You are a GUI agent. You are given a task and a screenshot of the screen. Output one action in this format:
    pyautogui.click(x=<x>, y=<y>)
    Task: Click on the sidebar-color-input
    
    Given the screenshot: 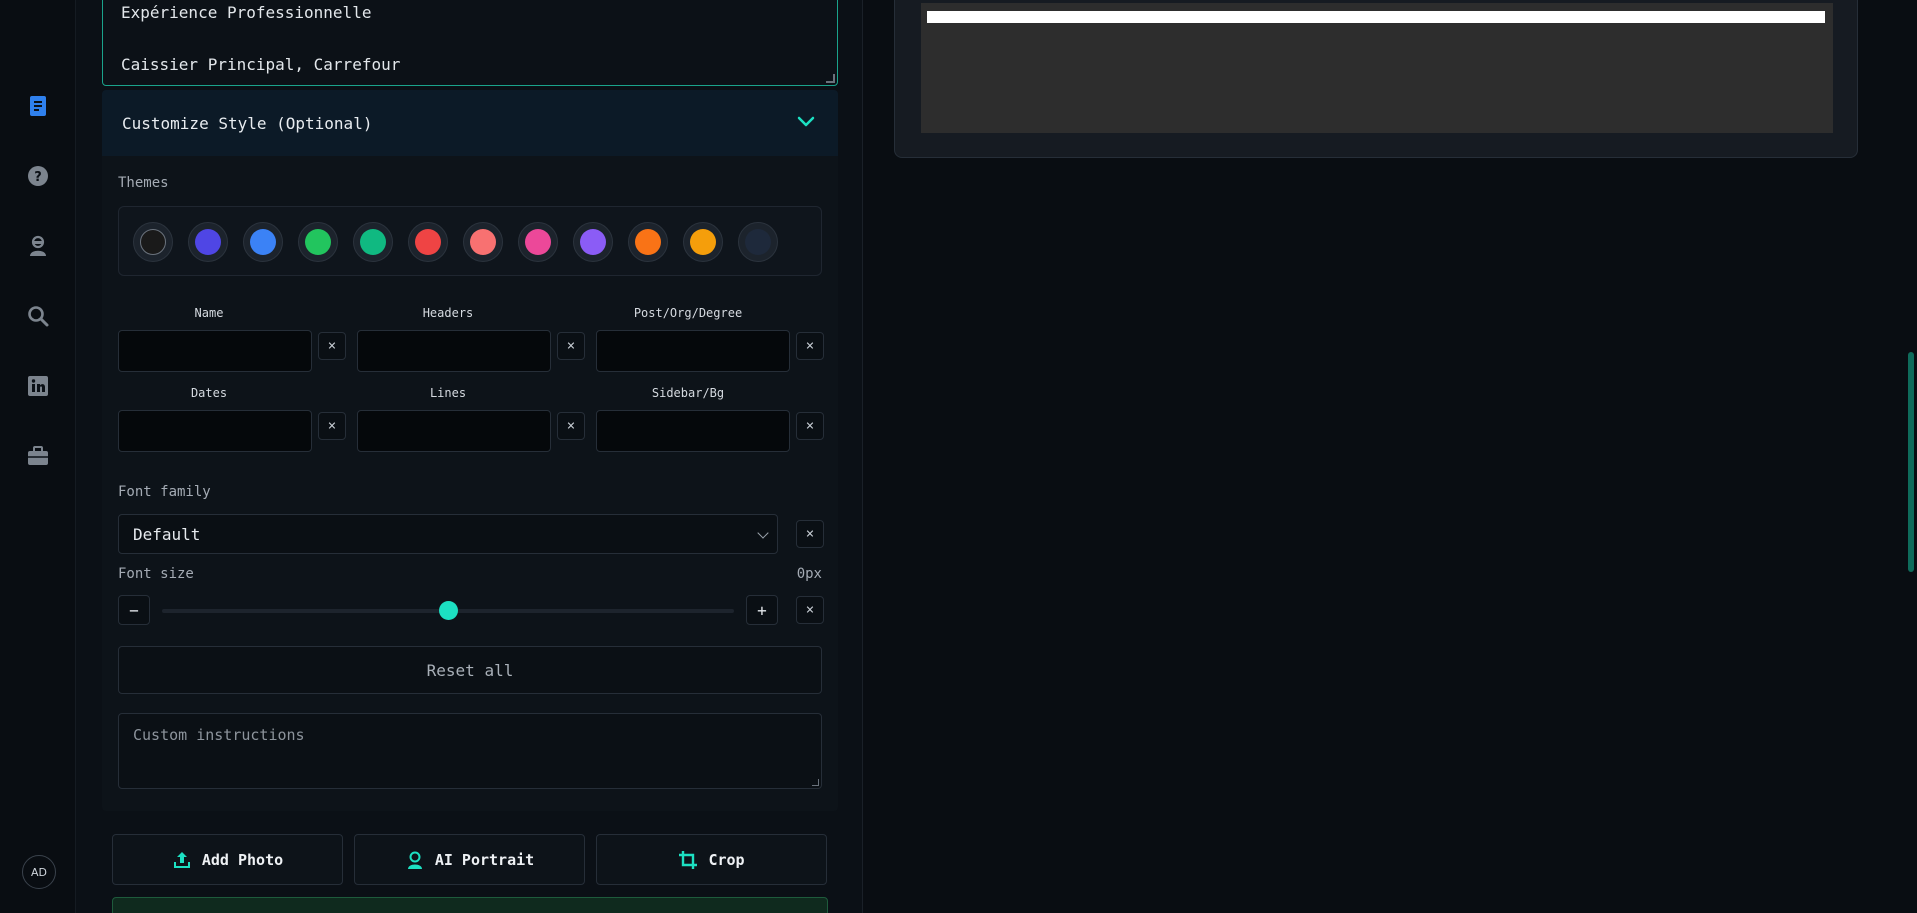 What is the action you would take?
    pyautogui.click(x=693, y=431)
    